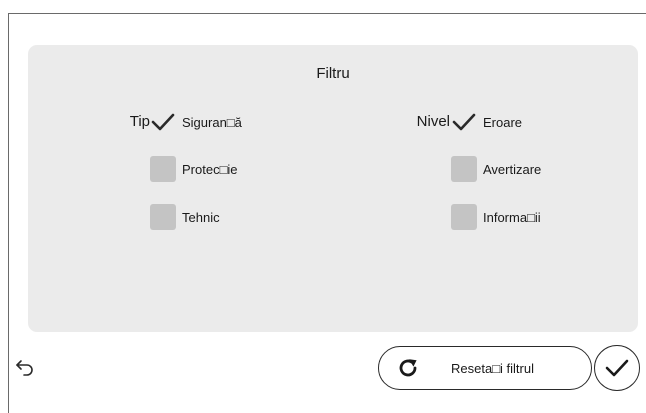 Image resolution: width=646 pixels, height=413 pixels. What do you see at coordinates (503, 122) in the screenshot?
I see `option-label: Eroare` at bounding box center [503, 122].